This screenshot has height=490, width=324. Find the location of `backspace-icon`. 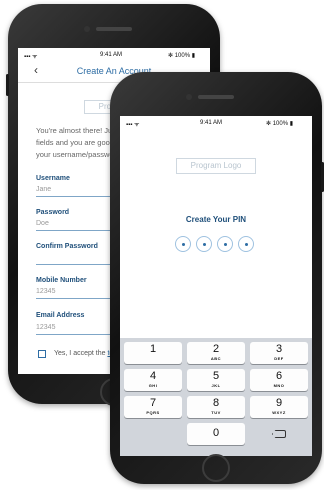

backspace-icon is located at coordinates (279, 434).